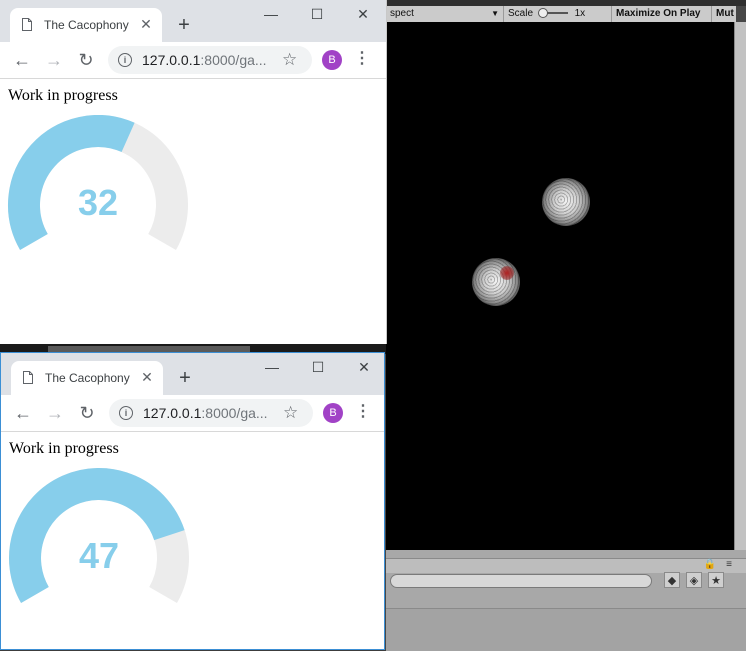  I want to click on gauge: 32, so click(98, 182).